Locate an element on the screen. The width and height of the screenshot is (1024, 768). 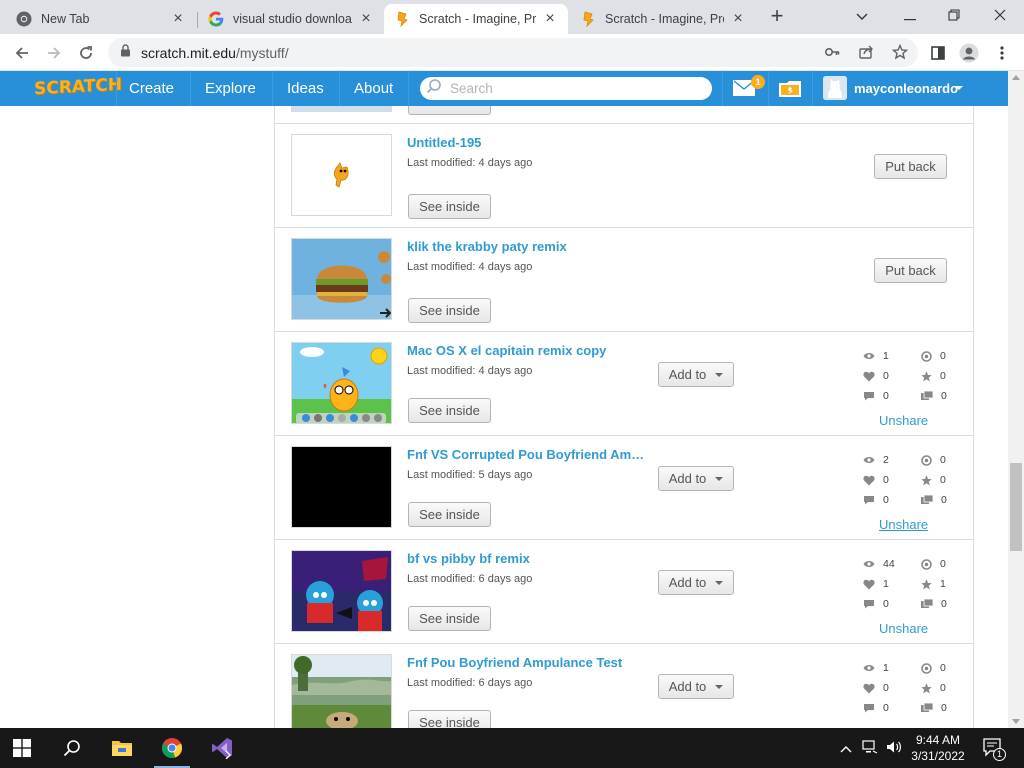
url-path: /mystuff/ is located at coordinates (262, 52).